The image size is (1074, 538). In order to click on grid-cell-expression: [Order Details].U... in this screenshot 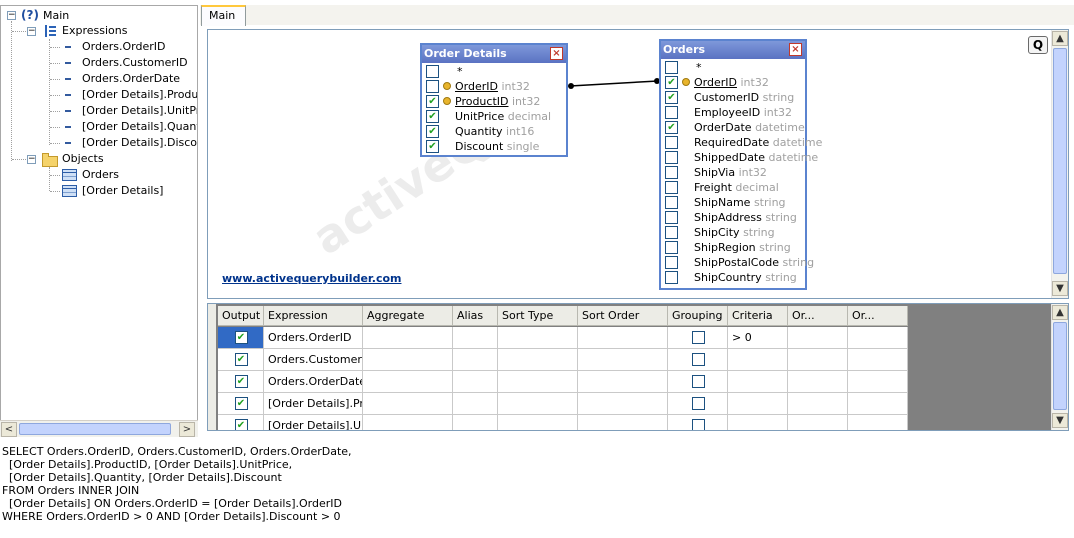, I will do `click(313, 422)`.